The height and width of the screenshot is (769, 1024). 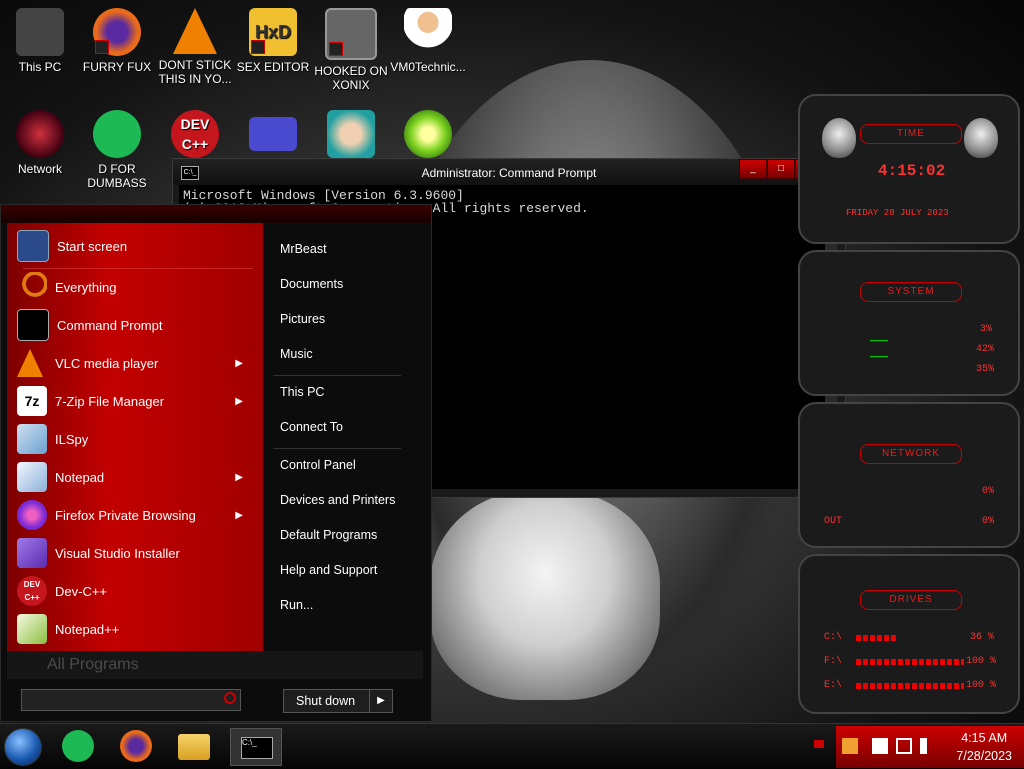 I want to click on gadget-date: FRIDAY 28 JULY 2023, so click(x=897, y=213).